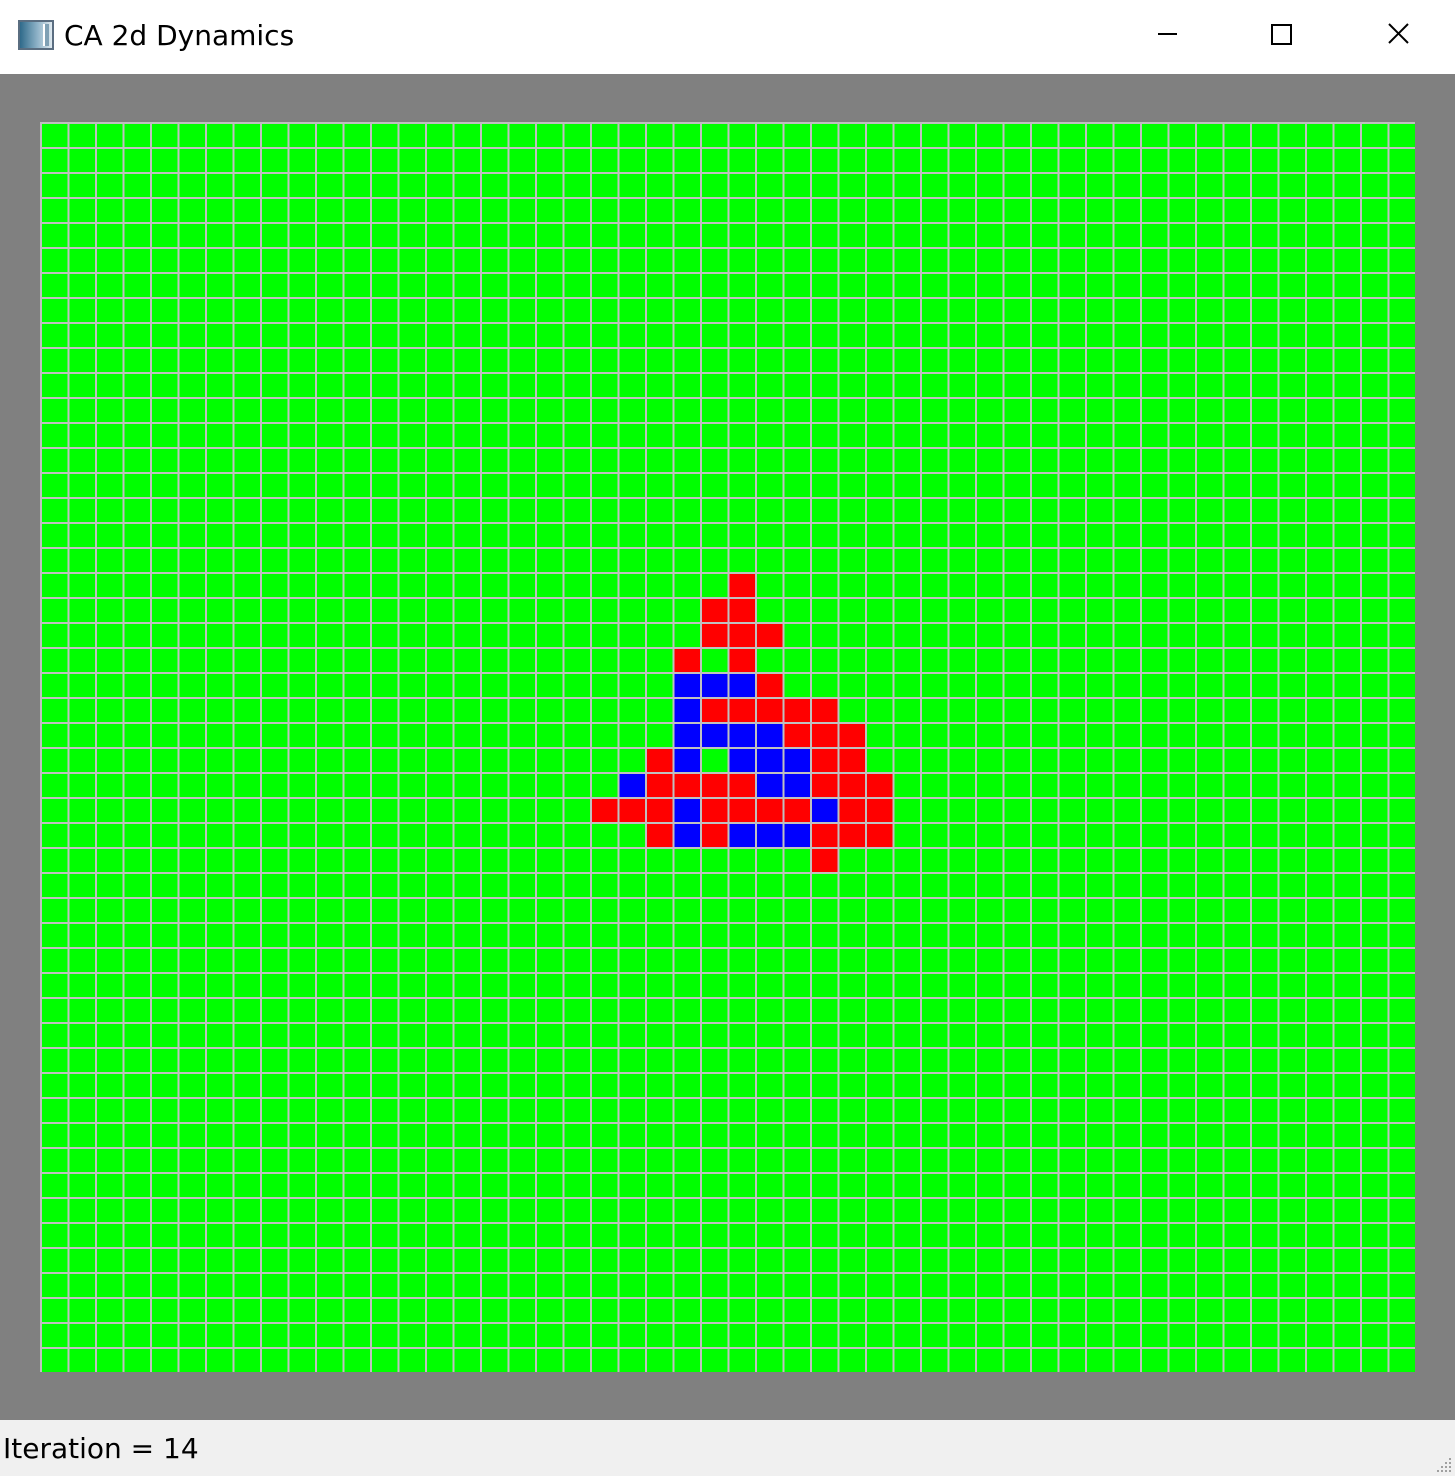 The height and width of the screenshot is (1476, 1455). What do you see at coordinates (797, 835) in the screenshot?
I see `cell-blue` at bounding box center [797, 835].